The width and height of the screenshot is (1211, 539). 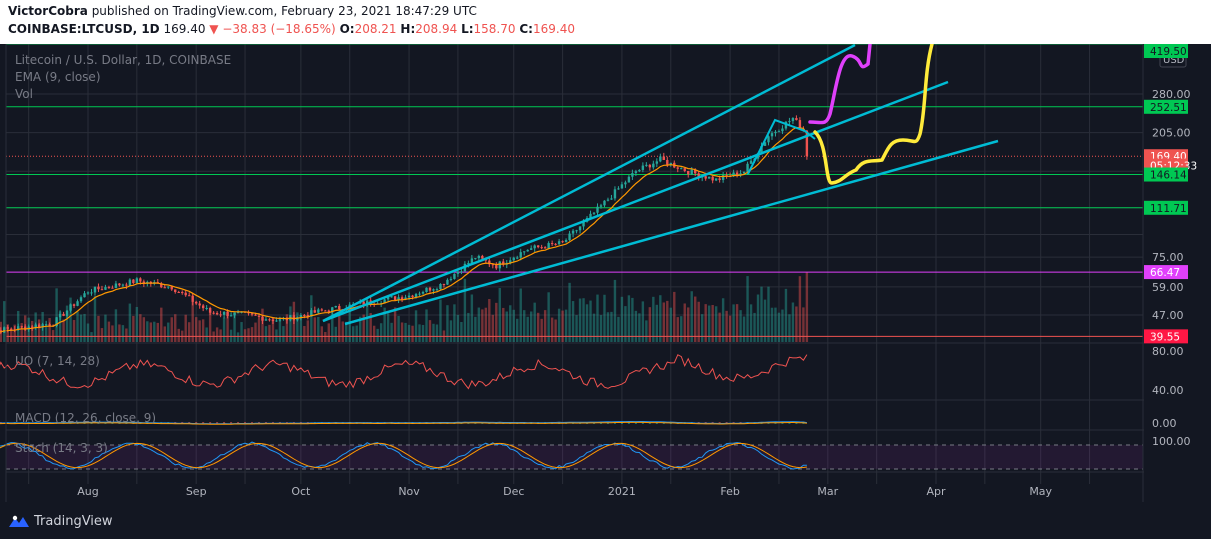 I want to click on time-tick-label: Mar, so click(x=827, y=491).